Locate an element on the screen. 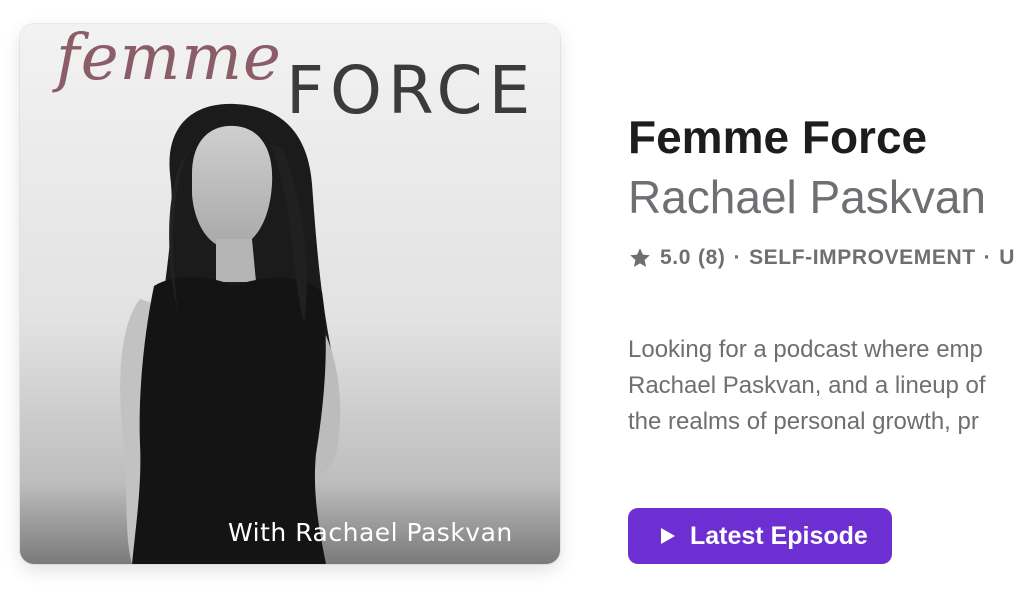  show-meta-row: 5.0 (8) · SELF-IMPROVEMENT · U is located at coordinates (821, 258).